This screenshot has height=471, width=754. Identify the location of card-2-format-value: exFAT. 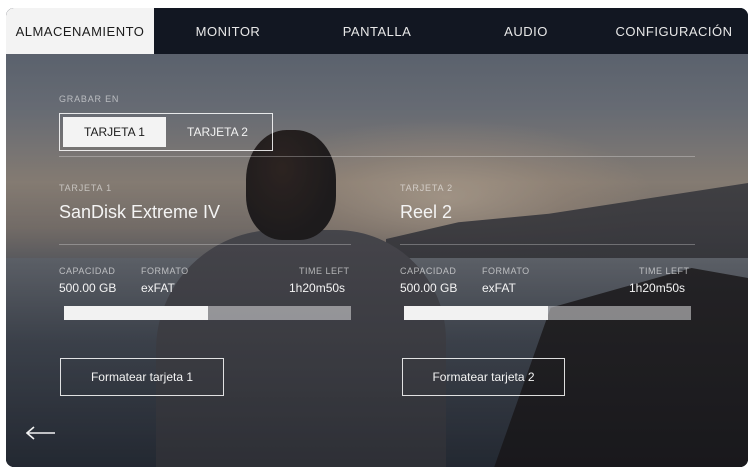
(499, 288).